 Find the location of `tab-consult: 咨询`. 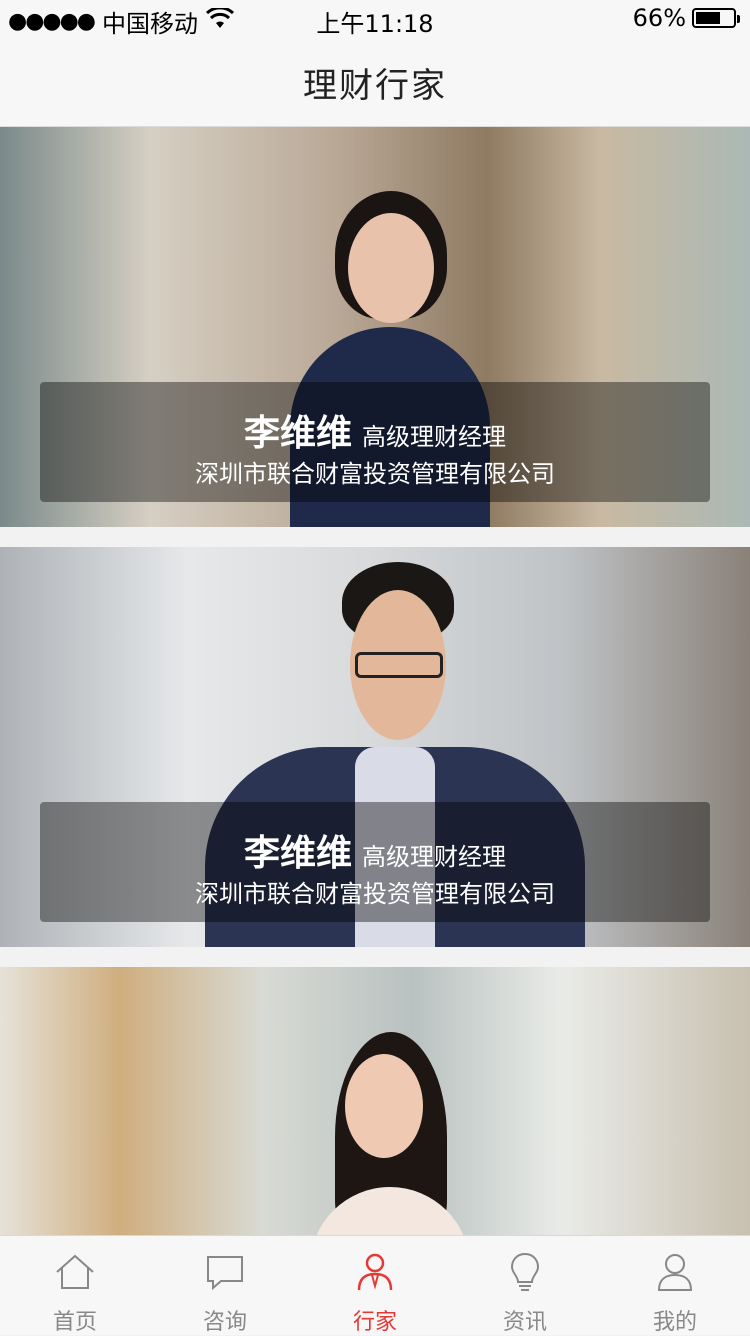

tab-consult: 咨询 is located at coordinates (225, 1285).